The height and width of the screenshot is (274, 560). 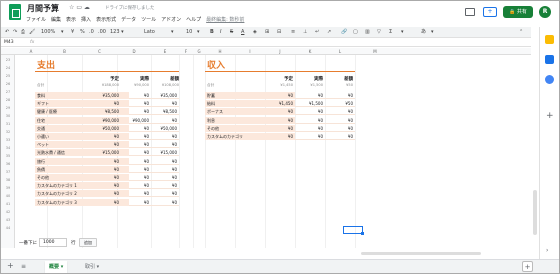 What do you see at coordinates (267, 32) in the screenshot?
I see `borders-icon: ⊞` at bounding box center [267, 32].